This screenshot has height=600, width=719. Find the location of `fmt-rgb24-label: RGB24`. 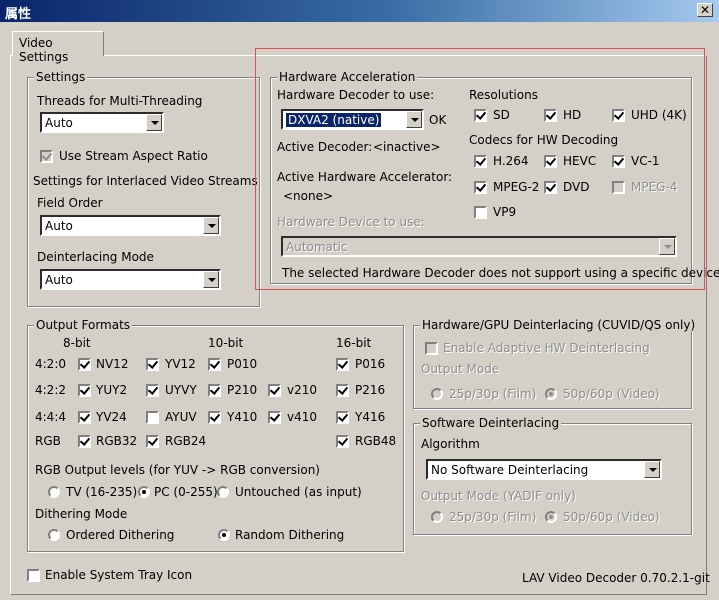

fmt-rgb24-label: RGB24 is located at coordinates (186, 441).